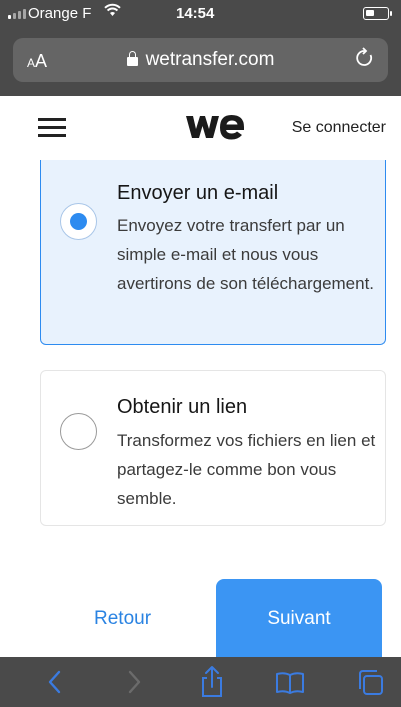 The width and height of the screenshot is (401, 707). Describe the element at coordinates (339, 128) in the screenshot. I see `login-link: Se connecter` at that location.